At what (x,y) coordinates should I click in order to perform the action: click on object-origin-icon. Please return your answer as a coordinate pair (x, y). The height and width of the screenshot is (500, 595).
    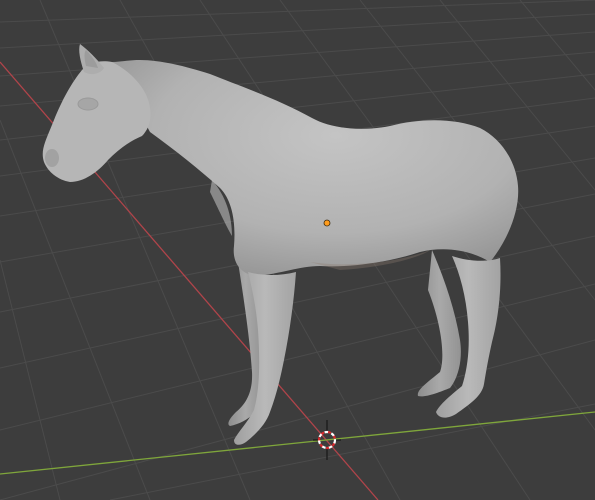
    Looking at the image, I should click on (327, 223).